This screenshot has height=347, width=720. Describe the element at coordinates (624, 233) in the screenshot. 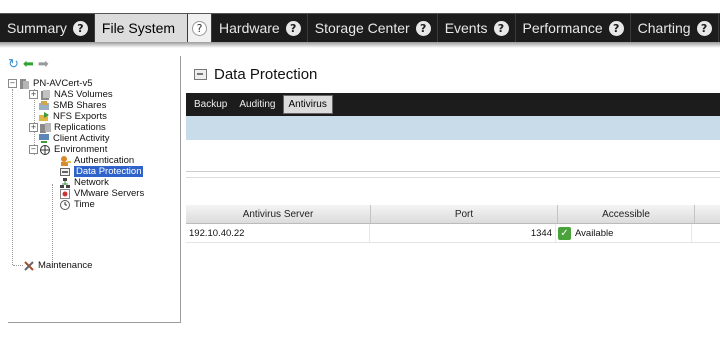

I see `cell-accessible: ✓ Available` at that location.